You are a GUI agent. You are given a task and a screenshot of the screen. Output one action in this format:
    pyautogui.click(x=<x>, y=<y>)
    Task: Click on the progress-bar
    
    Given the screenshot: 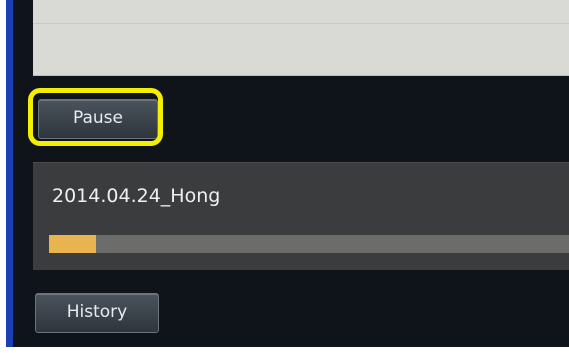 What is the action you would take?
    pyautogui.click(x=309, y=244)
    